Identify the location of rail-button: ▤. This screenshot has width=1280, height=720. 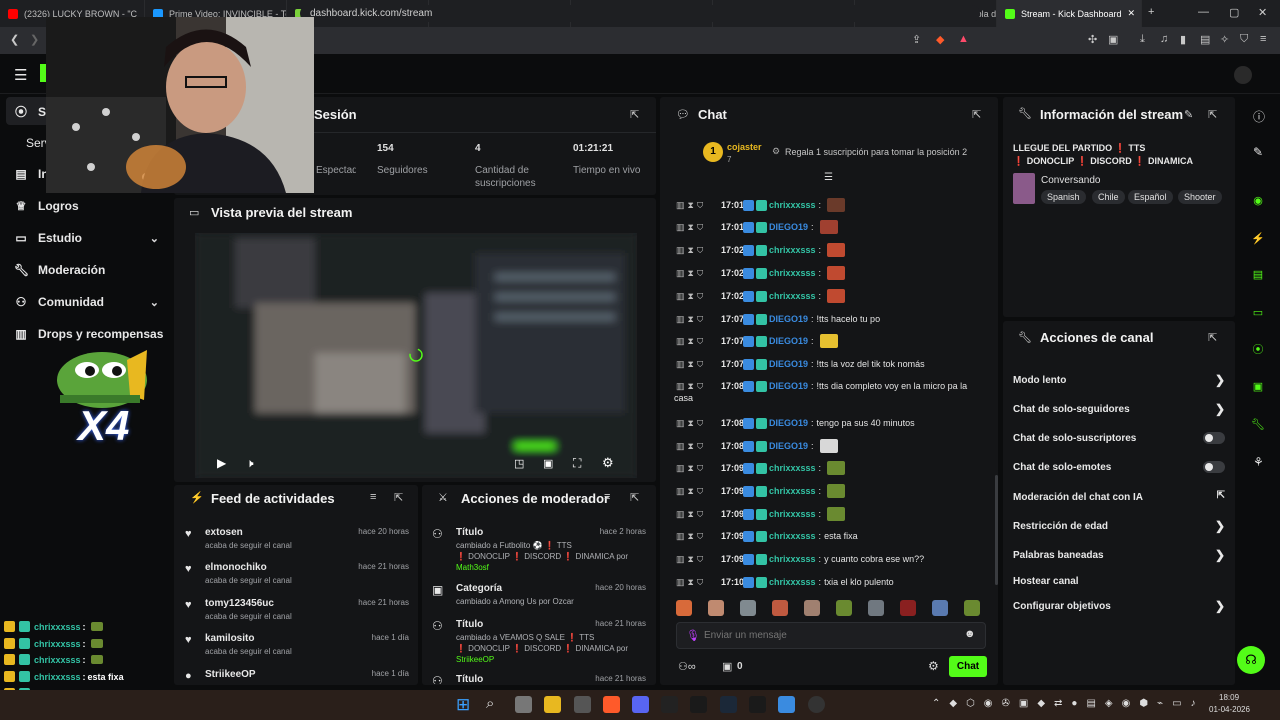
(1258, 274).